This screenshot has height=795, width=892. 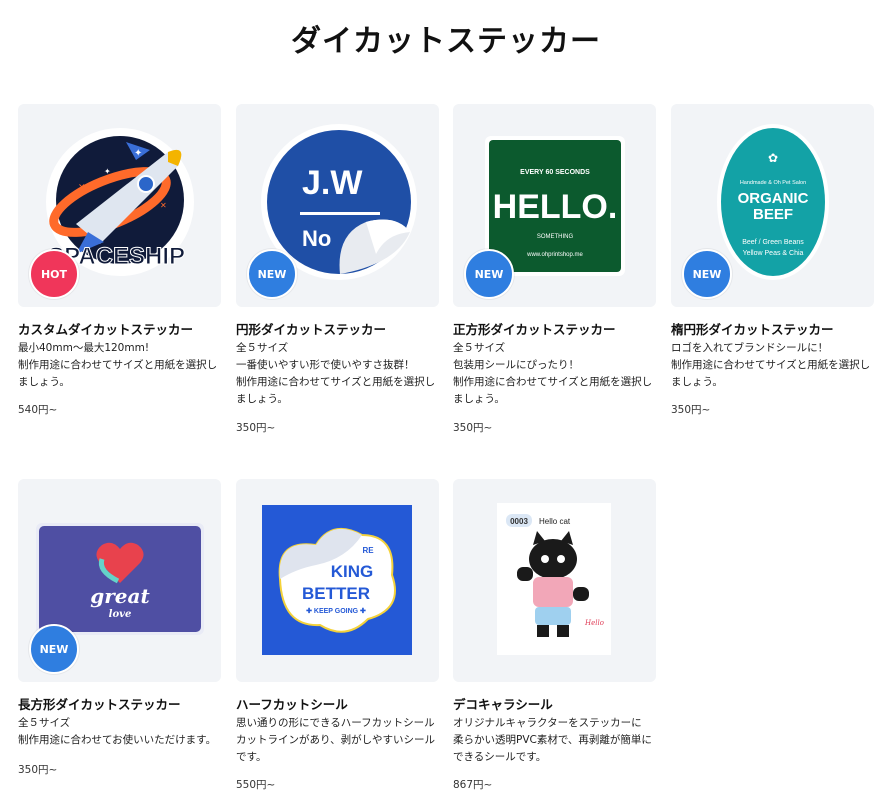 I want to click on sticker-art-text: ORGANIC, so click(x=773, y=198).